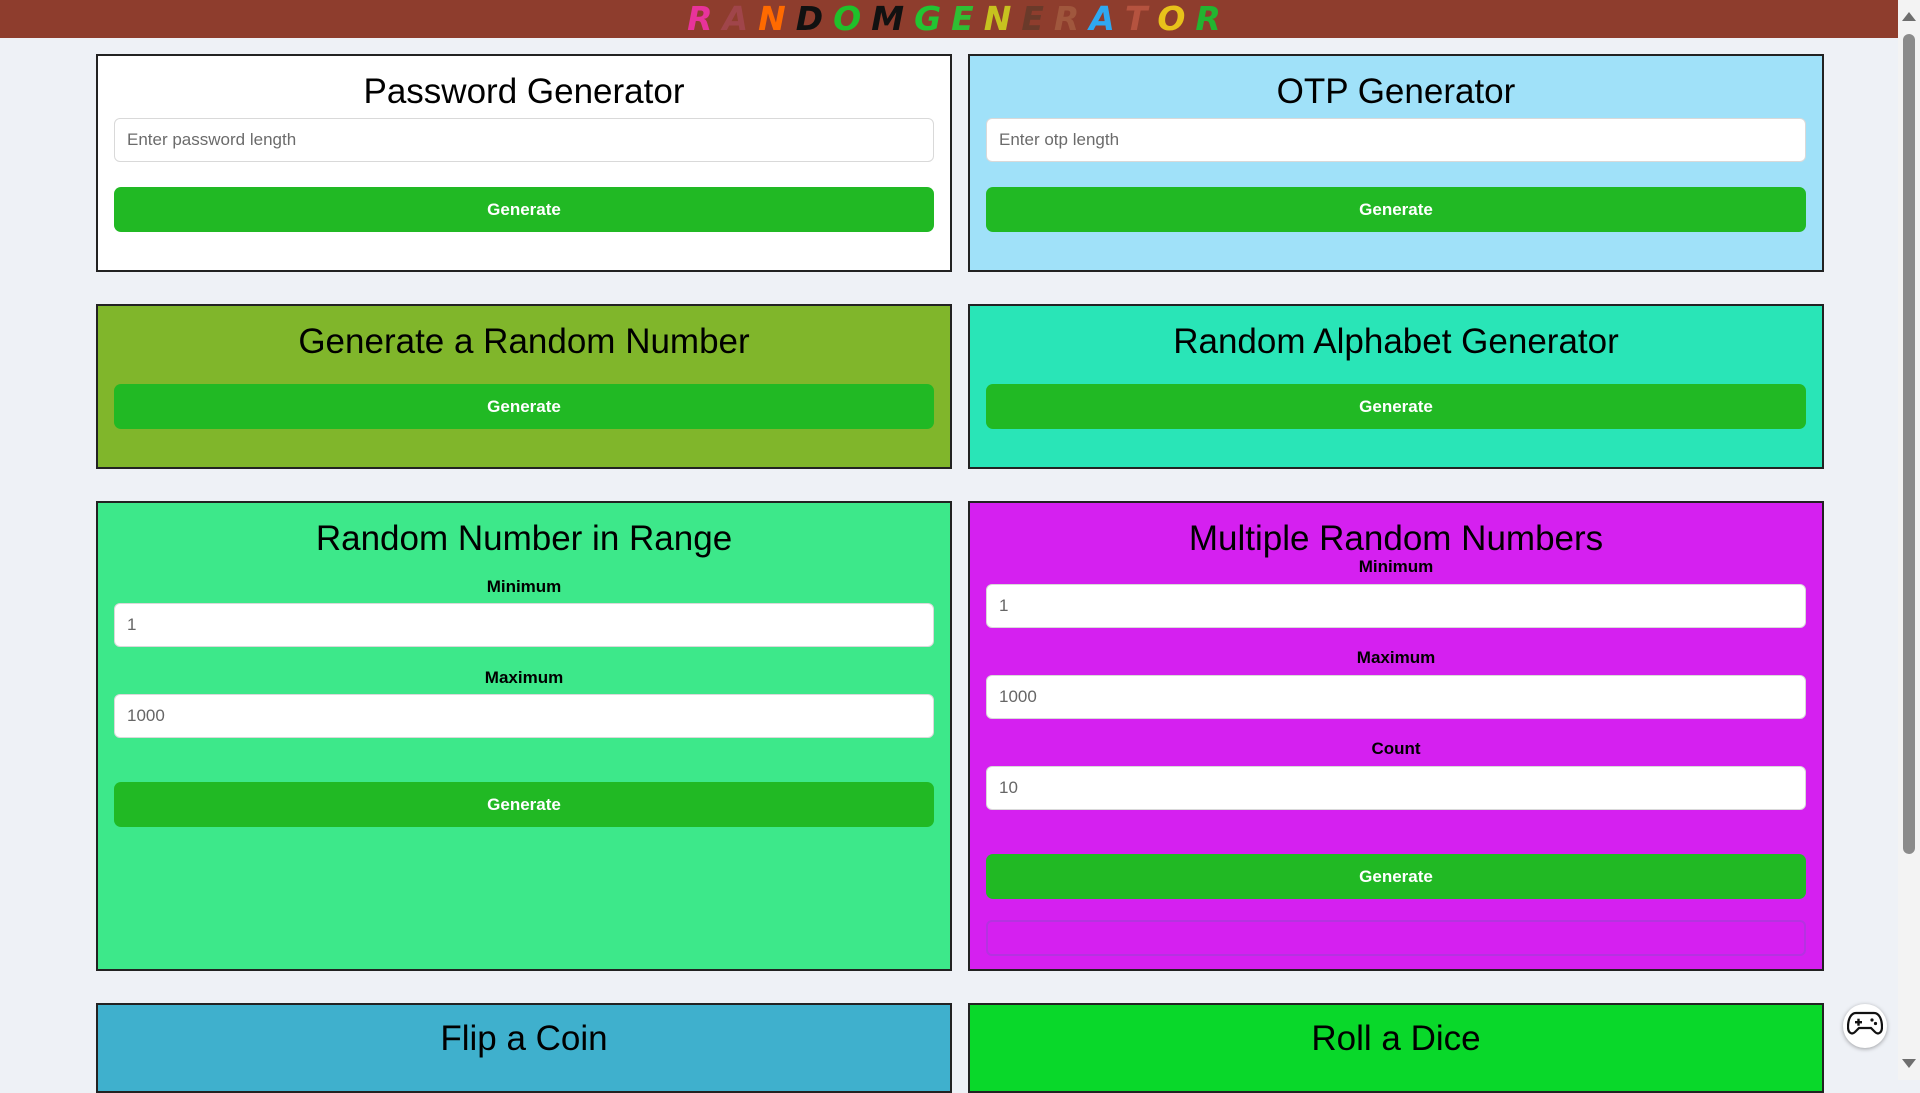 The image size is (1920, 1093). Describe the element at coordinates (1396, 406) in the screenshot. I see `generate-random-alphabet-button: Generate` at that location.